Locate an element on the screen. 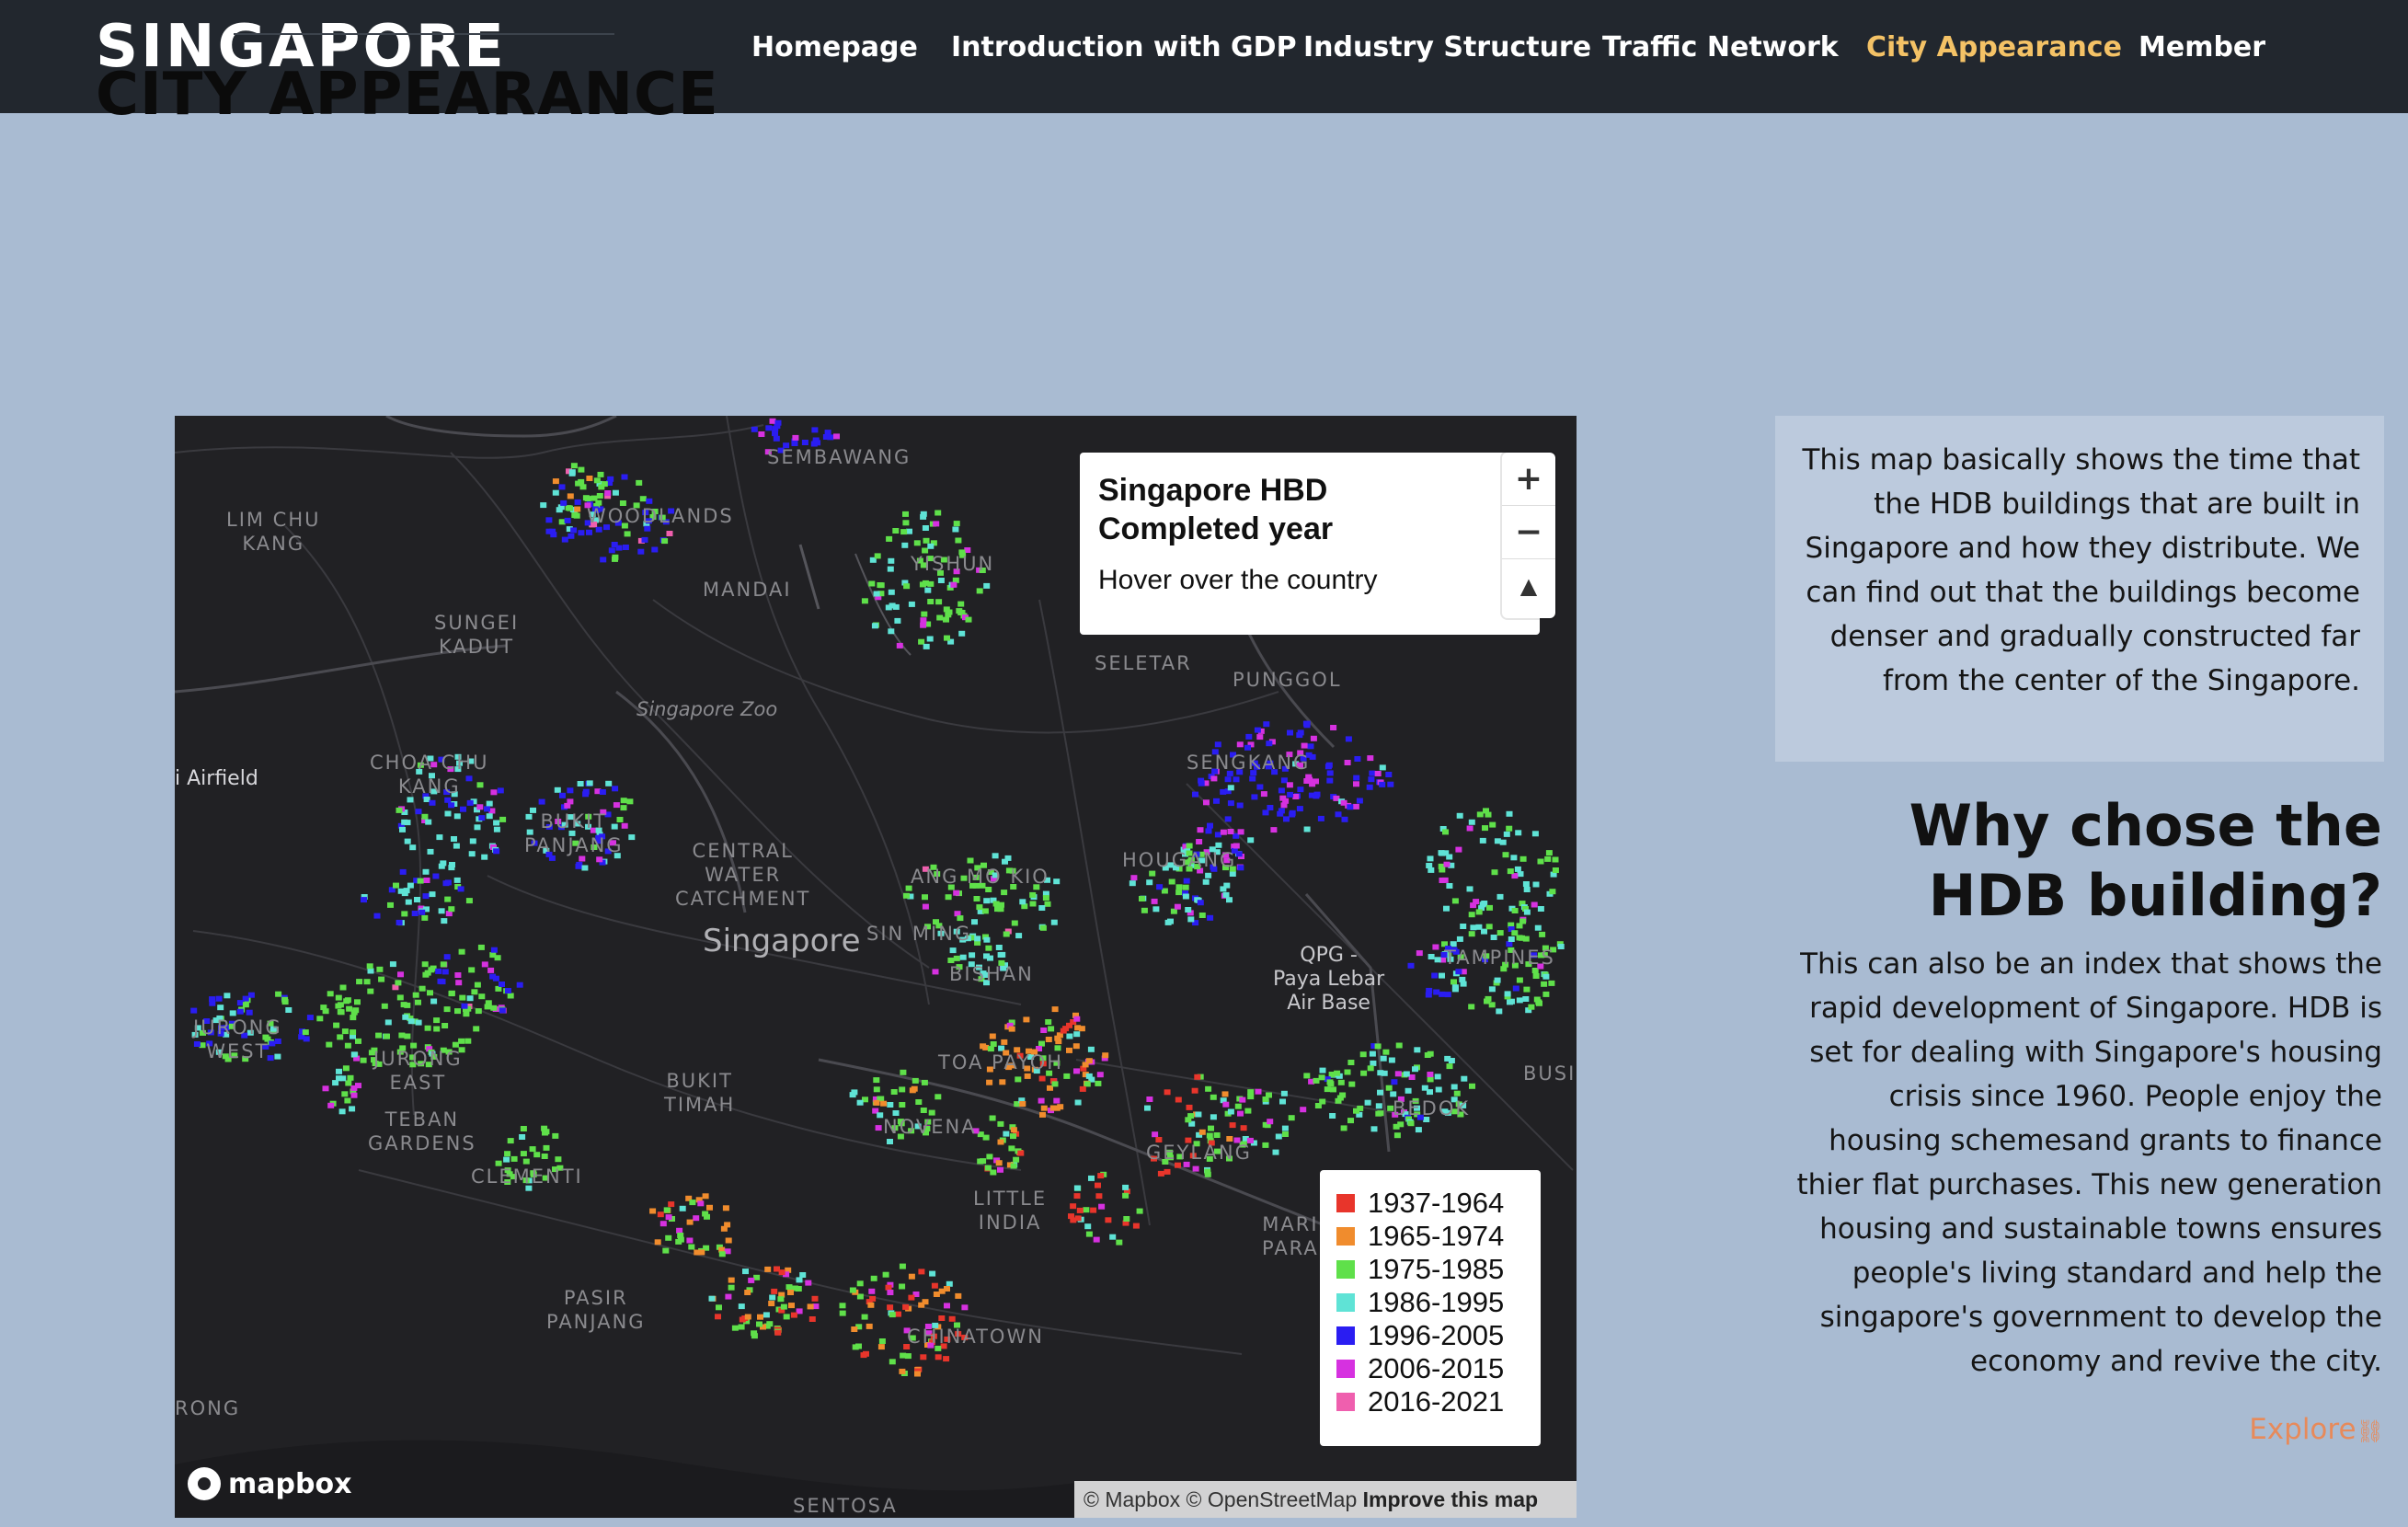 Image resolution: width=2408 pixels, height=1527 pixels. zoom-out-button: − is located at coordinates (1528, 533).